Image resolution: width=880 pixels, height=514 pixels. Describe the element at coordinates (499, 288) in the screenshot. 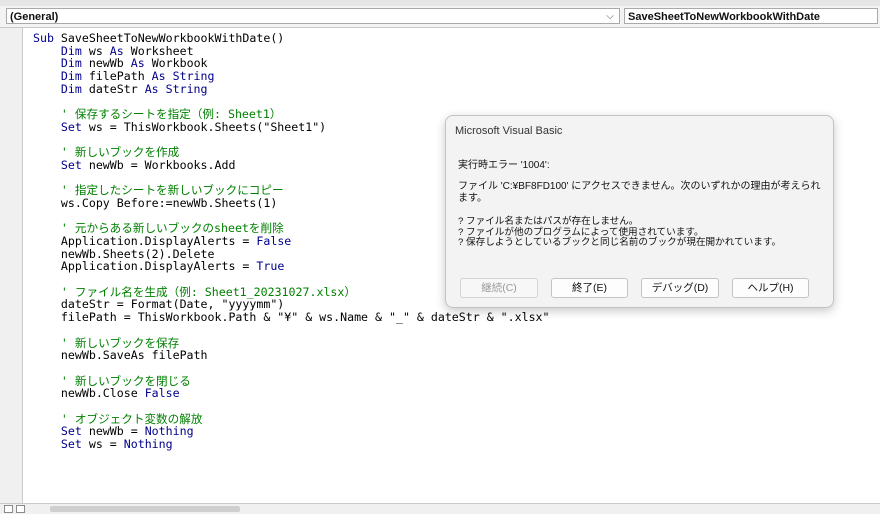

I see `continue-button: 継続(C)` at that location.